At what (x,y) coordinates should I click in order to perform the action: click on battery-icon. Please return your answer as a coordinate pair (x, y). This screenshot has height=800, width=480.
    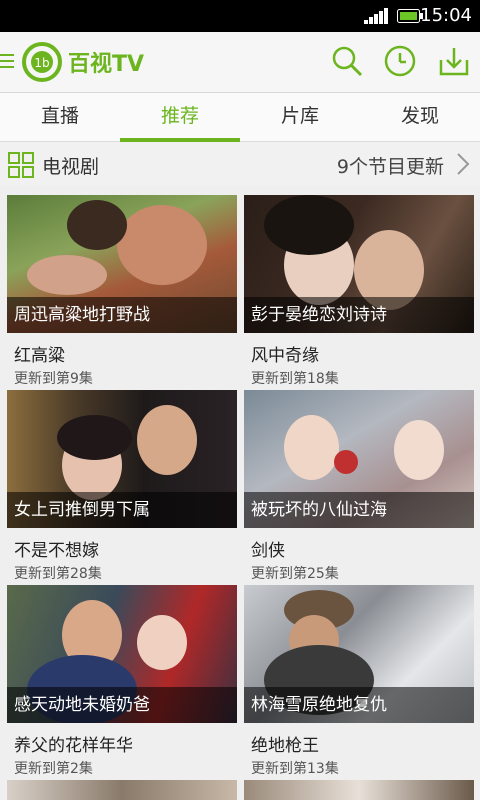
    Looking at the image, I should click on (410, 16).